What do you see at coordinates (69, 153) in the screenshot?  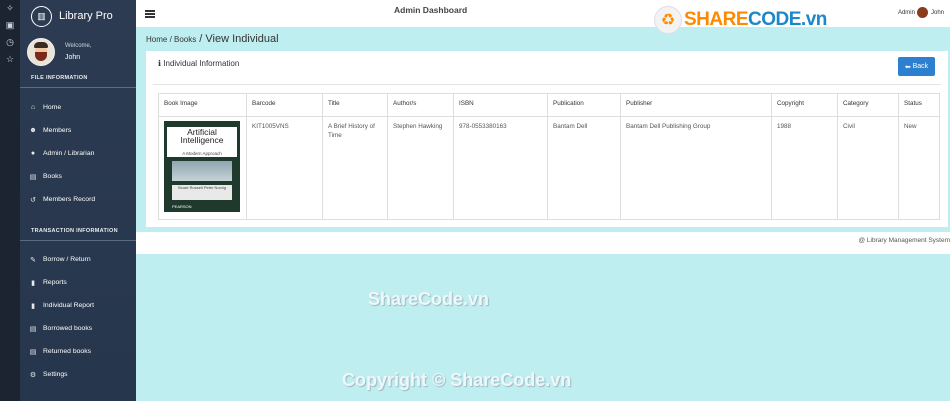 I see `sidebar-item-label: Admin / Librarian` at bounding box center [69, 153].